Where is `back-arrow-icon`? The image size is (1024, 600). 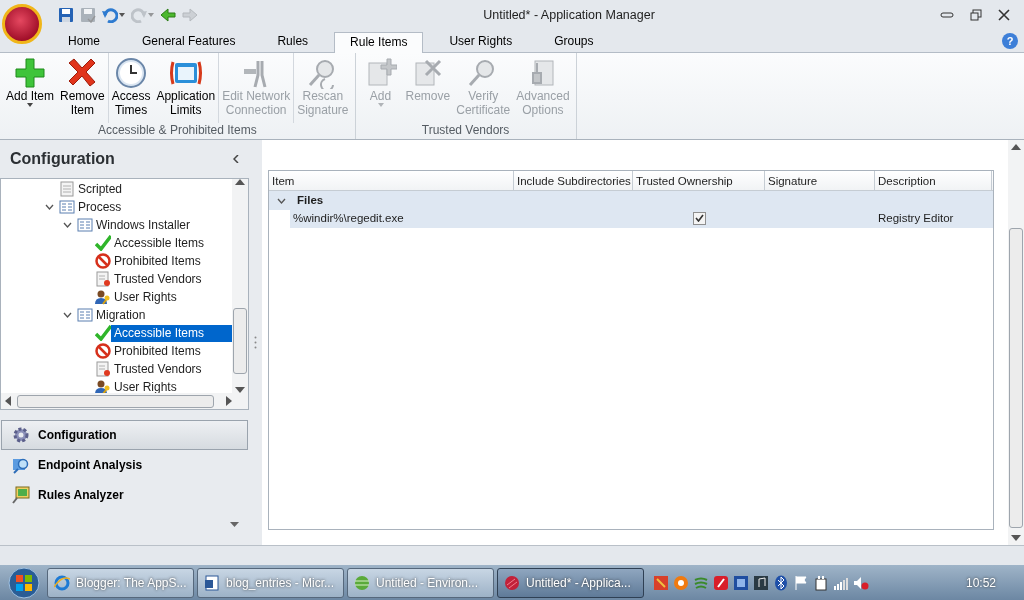
back-arrow-icon is located at coordinates (168, 15).